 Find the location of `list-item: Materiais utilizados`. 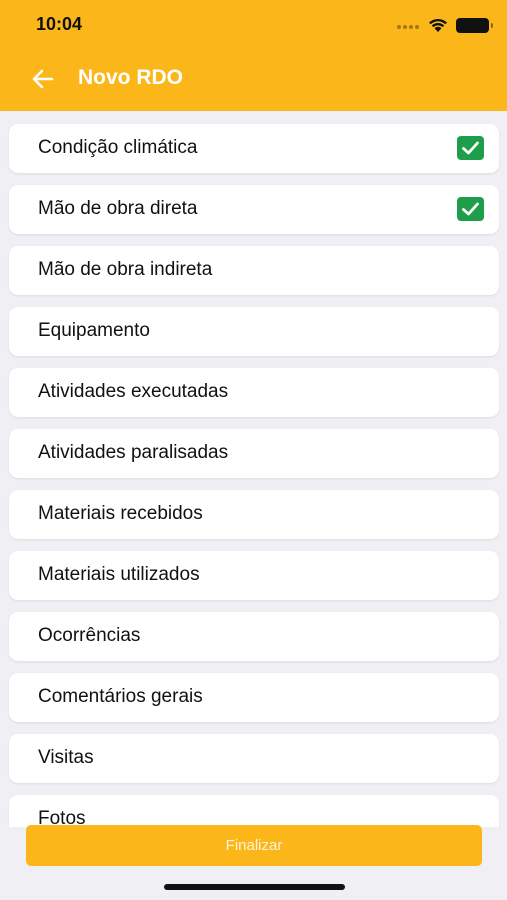

list-item: Materiais utilizados is located at coordinates (254, 575).